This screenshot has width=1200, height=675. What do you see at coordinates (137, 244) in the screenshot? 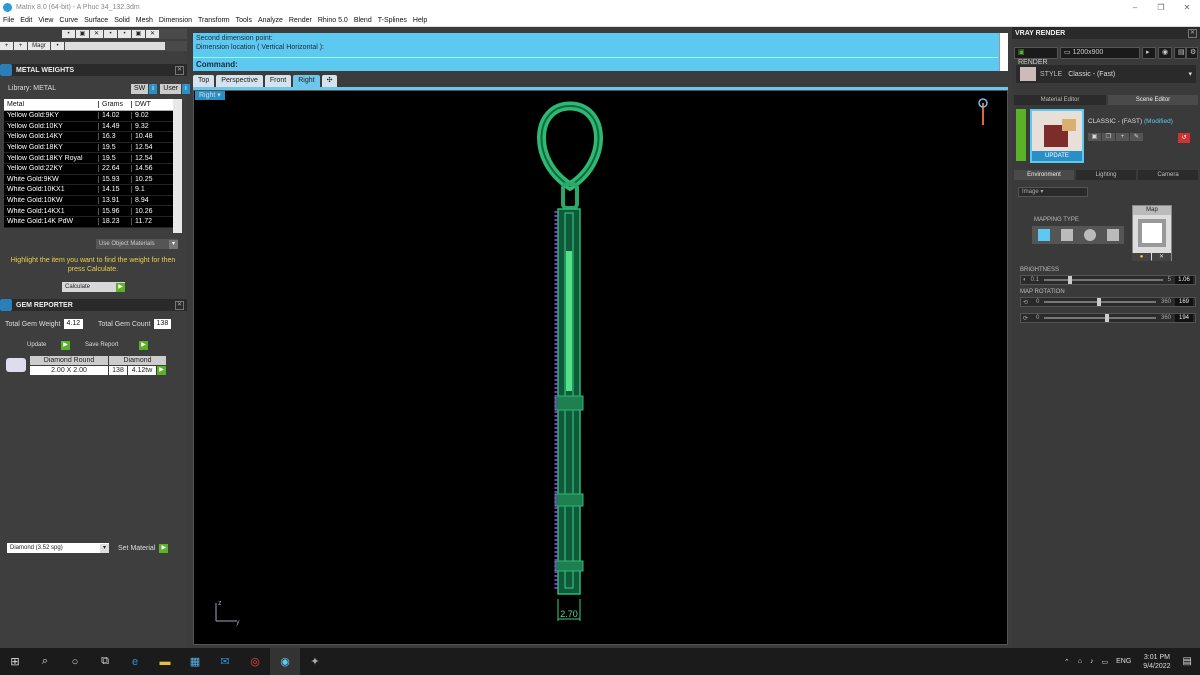
I see `use-object-materials-button: Use Object Materials ▾` at bounding box center [137, 244].